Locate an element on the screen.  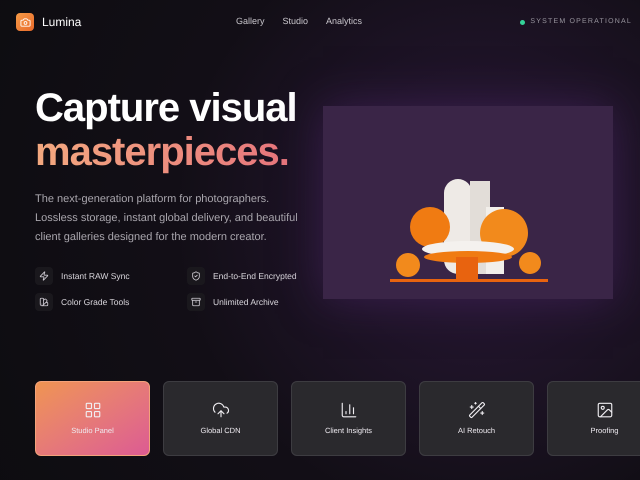
magic-wand-icon is located at coordinates (477, 409).